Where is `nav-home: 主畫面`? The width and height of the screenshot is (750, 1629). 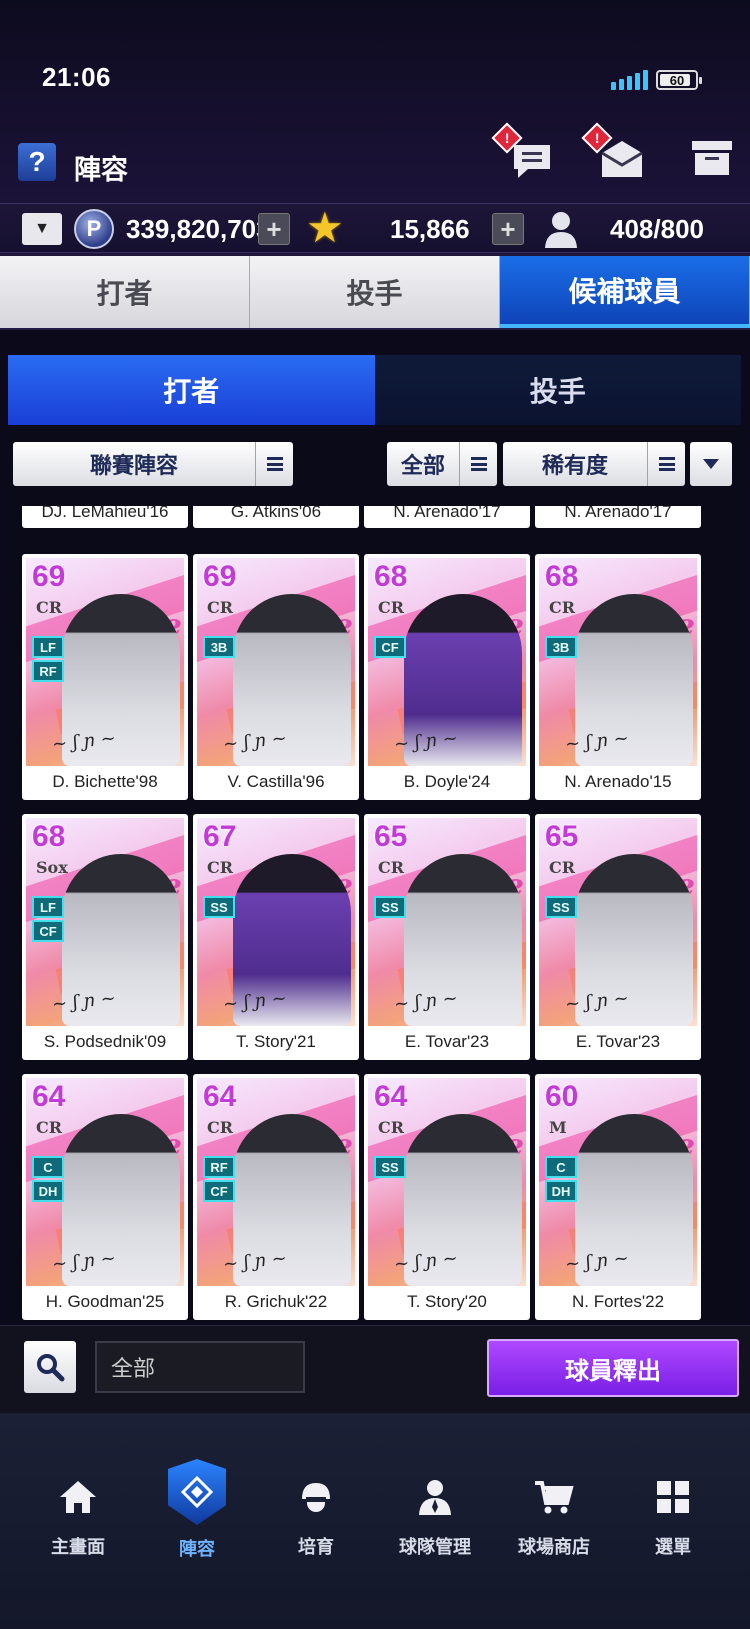 nav-home: 主畫面 is located at coordinates (78, 1518).